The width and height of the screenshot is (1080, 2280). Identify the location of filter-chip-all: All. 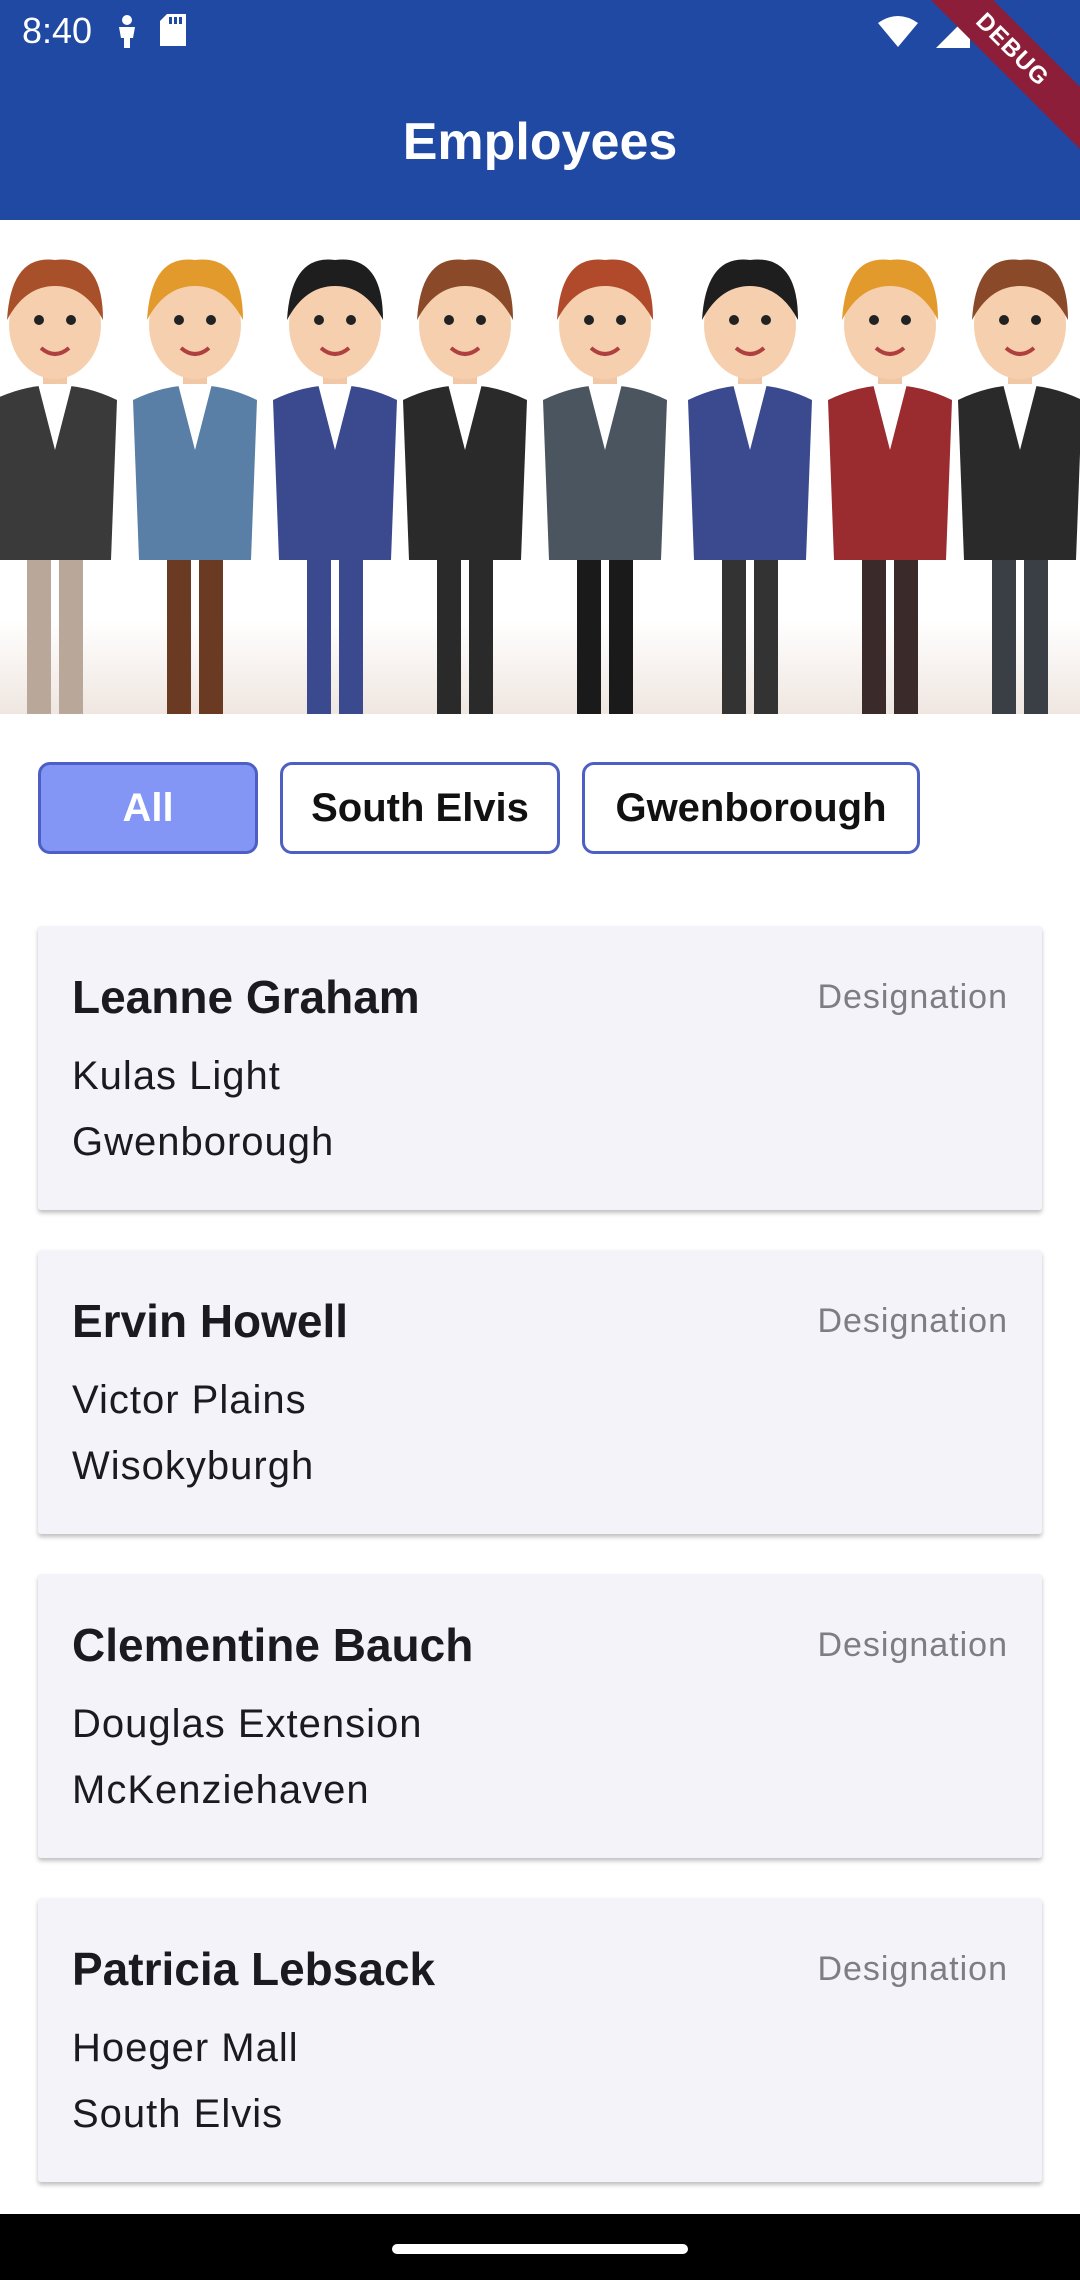
(148, 808).